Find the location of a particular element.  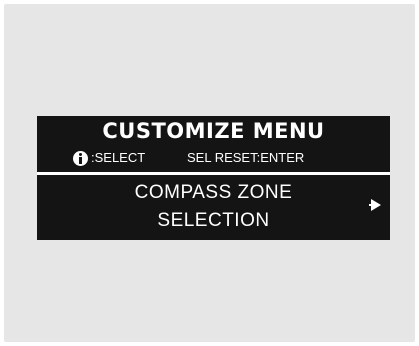

menu-title: CUSTOMIZE MENU is located at coordinates (213, 131).